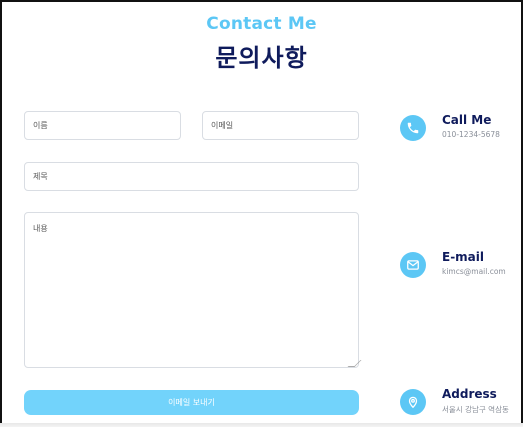  What do you see at coordinates (191, 176) in the screenshot?
I see `subject-input` at bounding box center [191, 176].